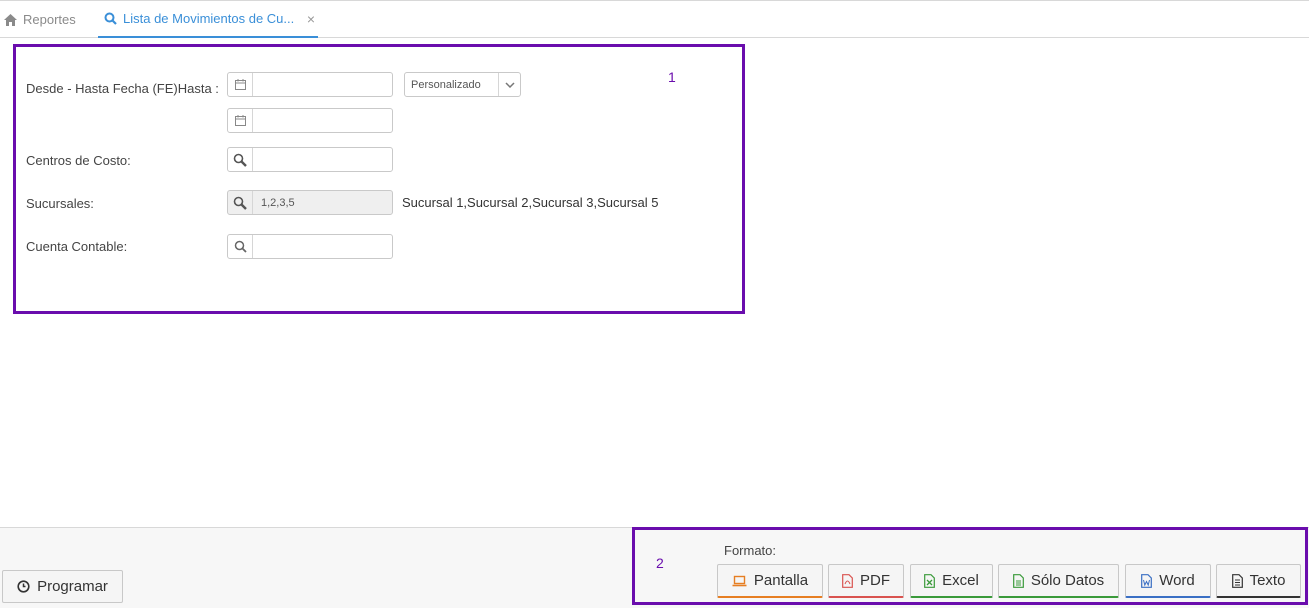  What do you see at coordinates (1267, 580) in the screenshot?
I see `texto-label: Texto` at bounding box center [1267, 580].